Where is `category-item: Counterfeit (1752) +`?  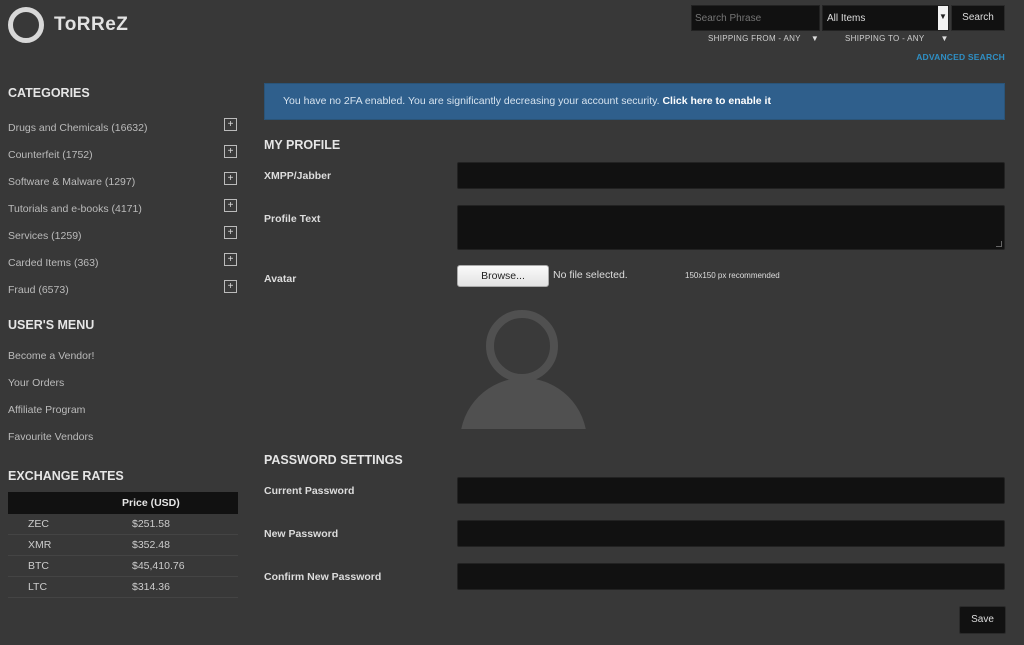 category-item: Counterfeit (1752) + is located at coordinates (123, 153).